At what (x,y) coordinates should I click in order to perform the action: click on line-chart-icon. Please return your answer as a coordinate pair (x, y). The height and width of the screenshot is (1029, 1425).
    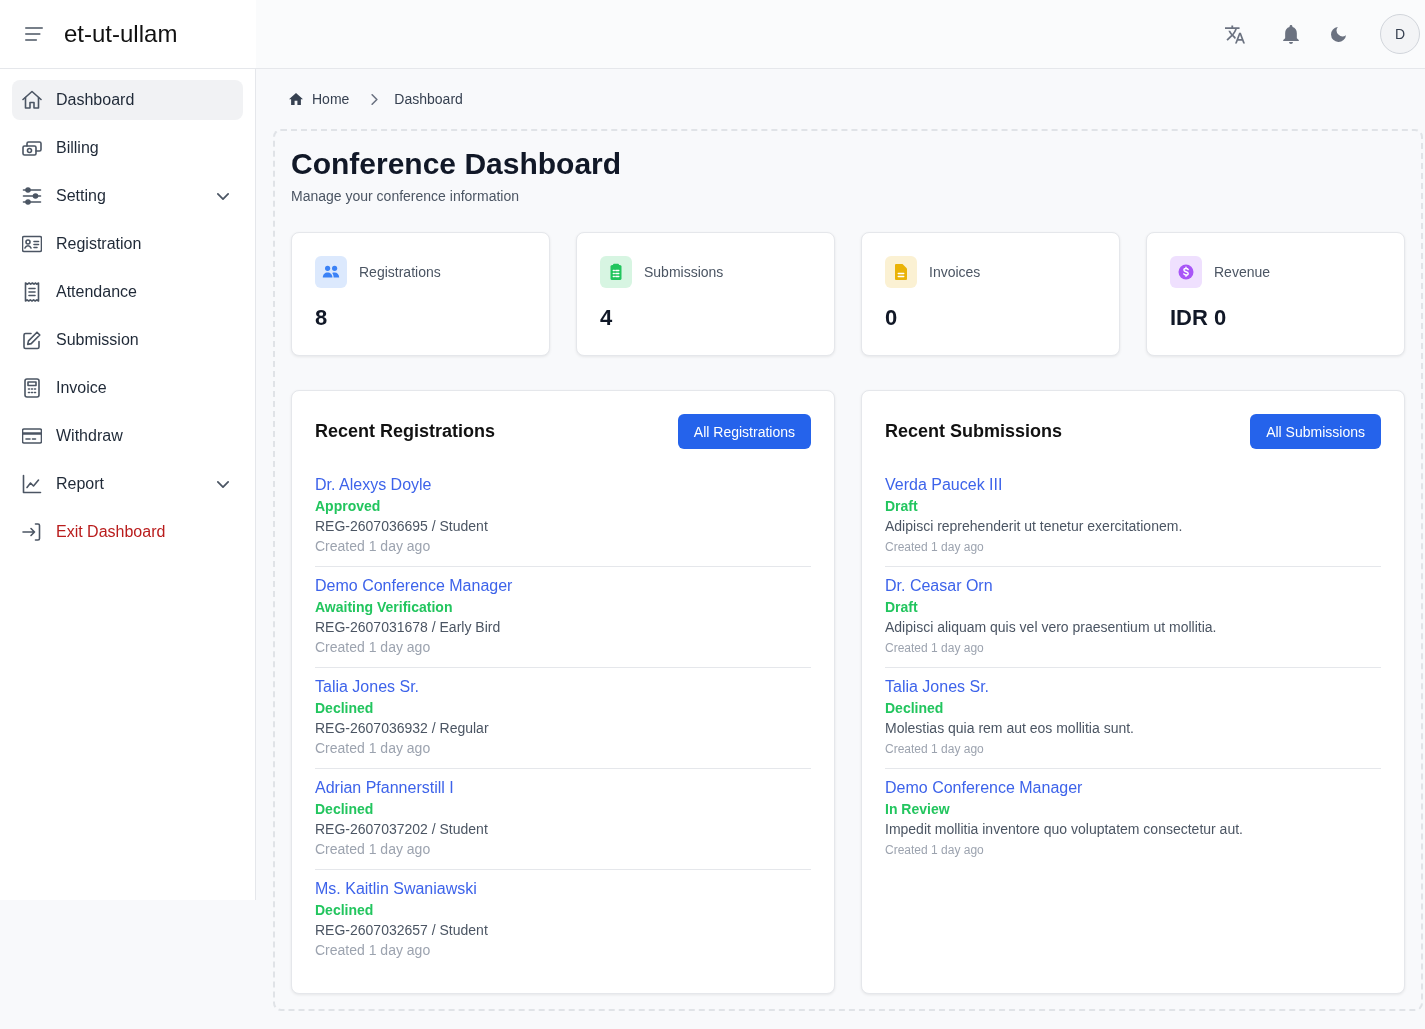
    Looking at the image, I should click on (32, 484).